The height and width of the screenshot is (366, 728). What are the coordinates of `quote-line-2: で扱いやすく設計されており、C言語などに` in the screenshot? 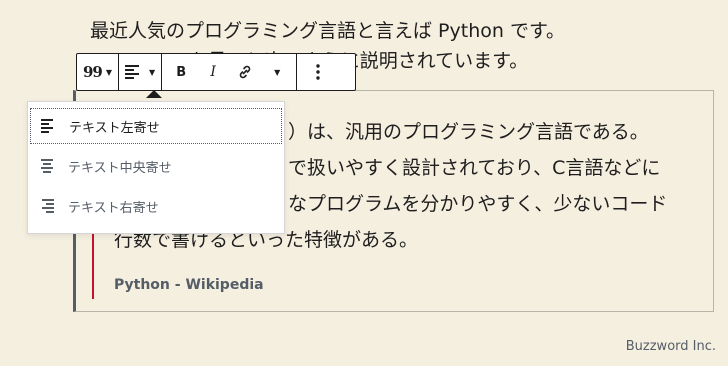 It's located at (474, 168).